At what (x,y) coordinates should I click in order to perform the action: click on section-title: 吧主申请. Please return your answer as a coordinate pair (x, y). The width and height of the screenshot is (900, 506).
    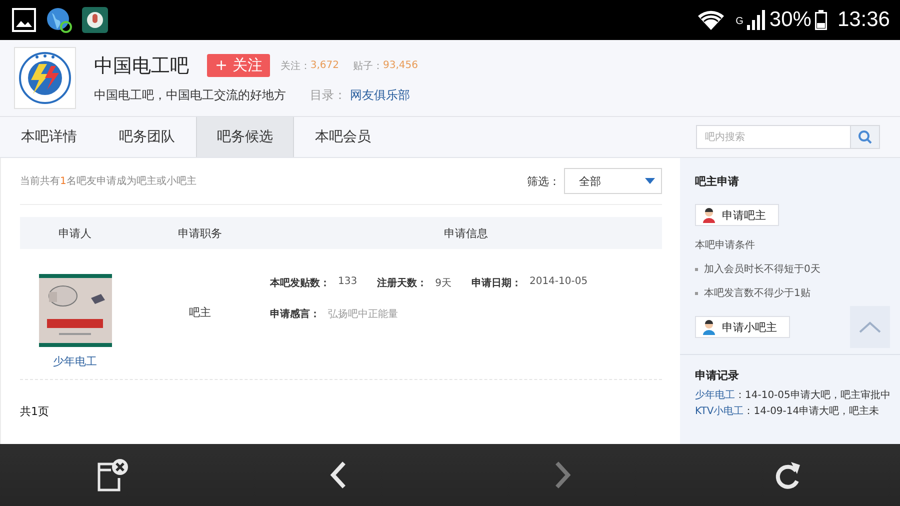
    Looking at the image, I should click on (717, 181).